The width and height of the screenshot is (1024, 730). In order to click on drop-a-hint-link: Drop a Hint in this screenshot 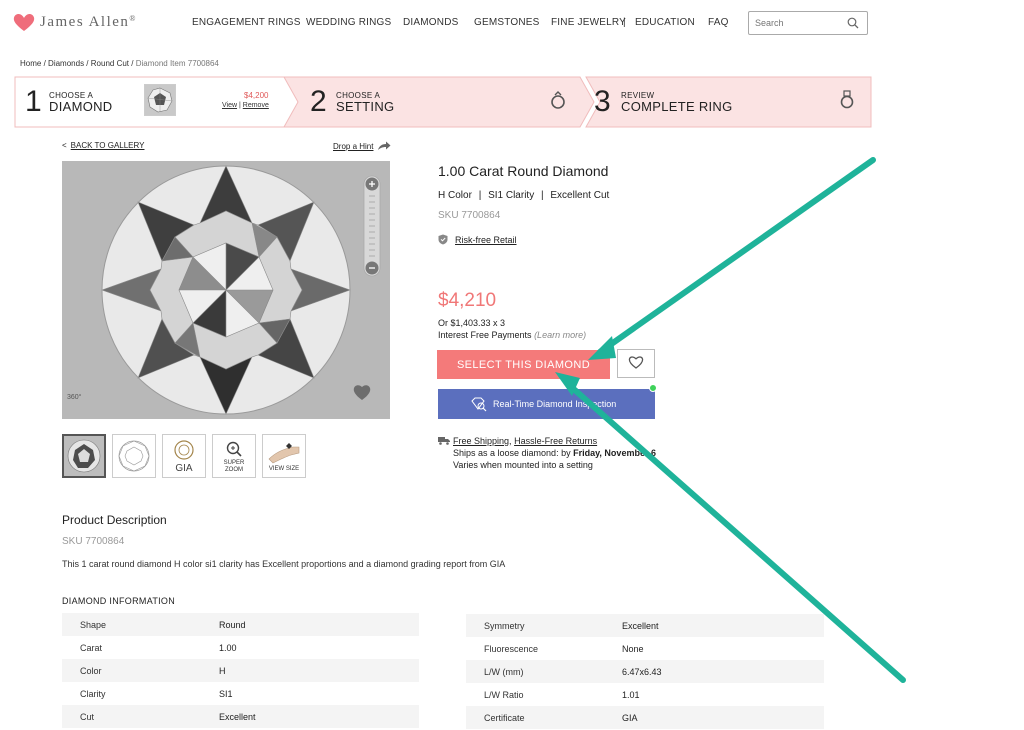, I will do `click(353, 146)`.